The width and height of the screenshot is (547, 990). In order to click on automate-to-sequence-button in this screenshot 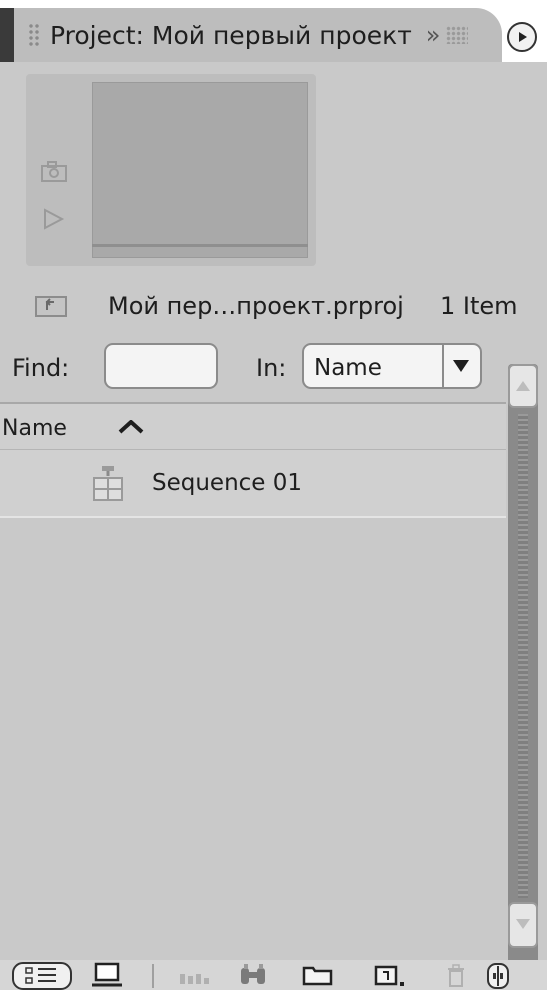, I will do `click(194, 976)`.